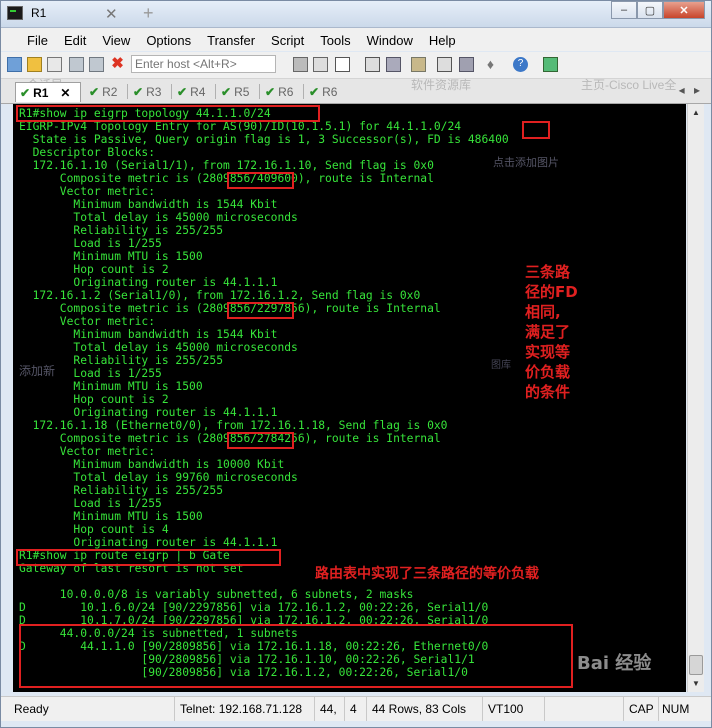 The width and height of the screenshot is (712, 728). I want to click on new-tab-plus-icon: +, so click(148, 13).